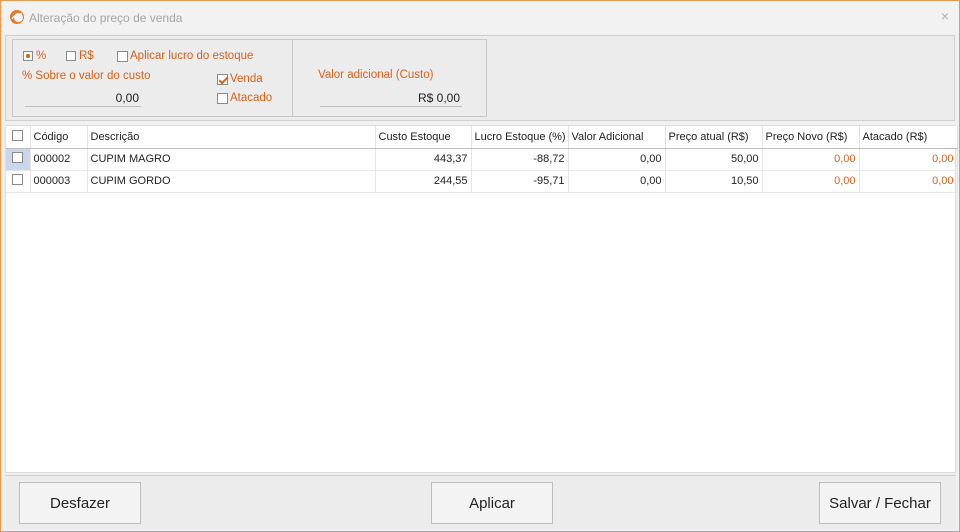  What do you see at coordinates (811, 137) in the screenshot?
I see `col-preco-novo: Preço Novo (R$)` at bounding box center [811, 137].